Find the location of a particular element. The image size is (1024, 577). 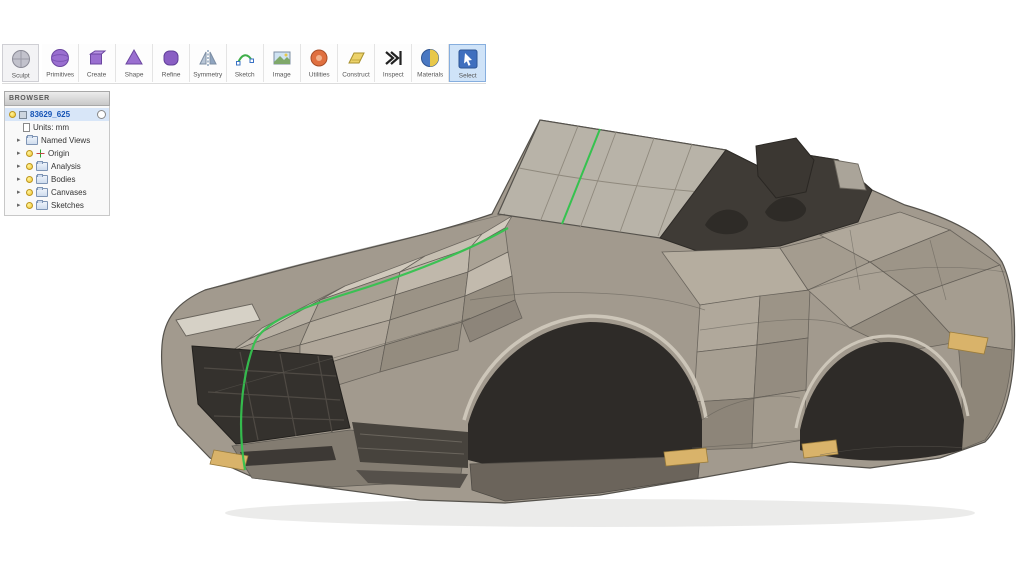

toolbar-item-primitives: Primitives is located at coordinates (60, 63).